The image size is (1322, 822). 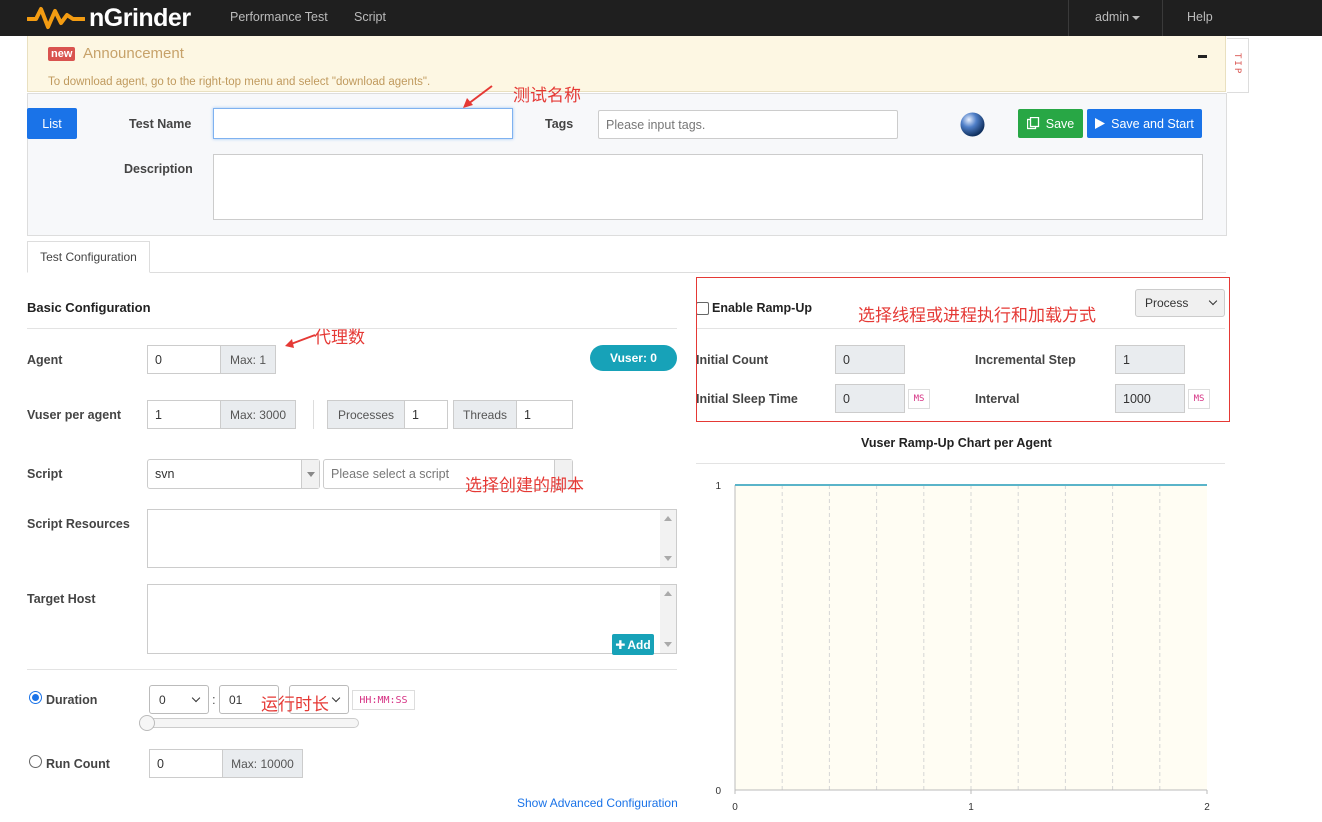 What do you see at coordinates (708, 187) in the screenshot?
I see `description-textarea` at bounding box center [708, 187].